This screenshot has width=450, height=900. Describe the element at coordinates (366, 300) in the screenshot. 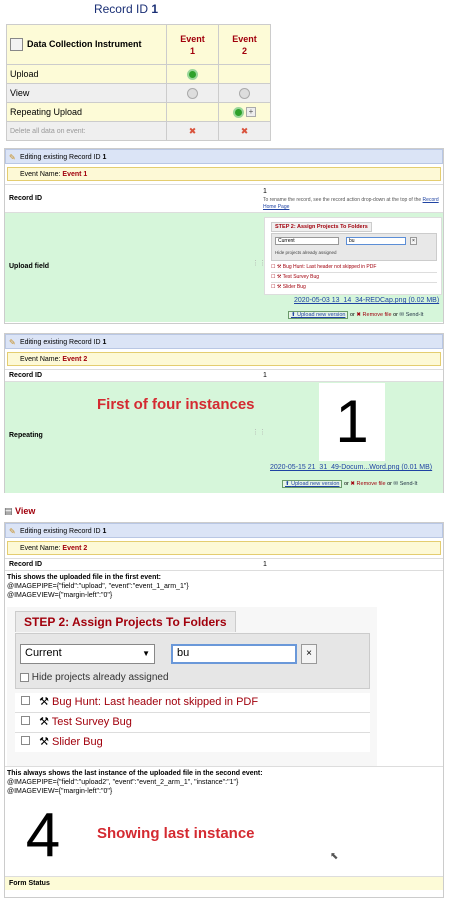

I see `uploaded-file-link: 2020-05-03 13_14_34-REDCap.png (0.02 MB)` at that location.